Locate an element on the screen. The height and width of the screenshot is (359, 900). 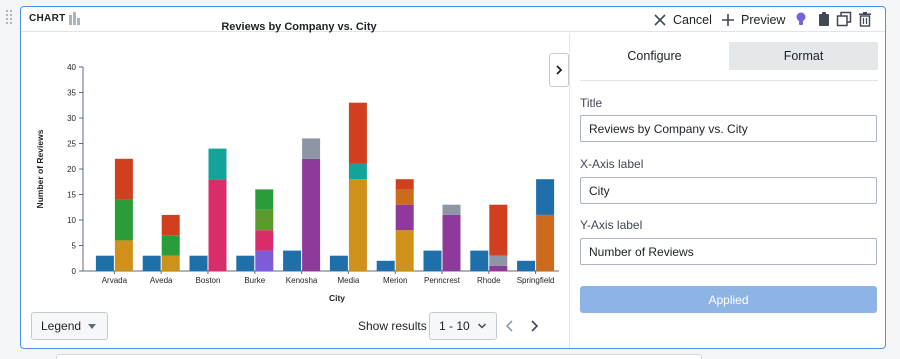
preview-button: Preview is located at coordinates (753, 20).